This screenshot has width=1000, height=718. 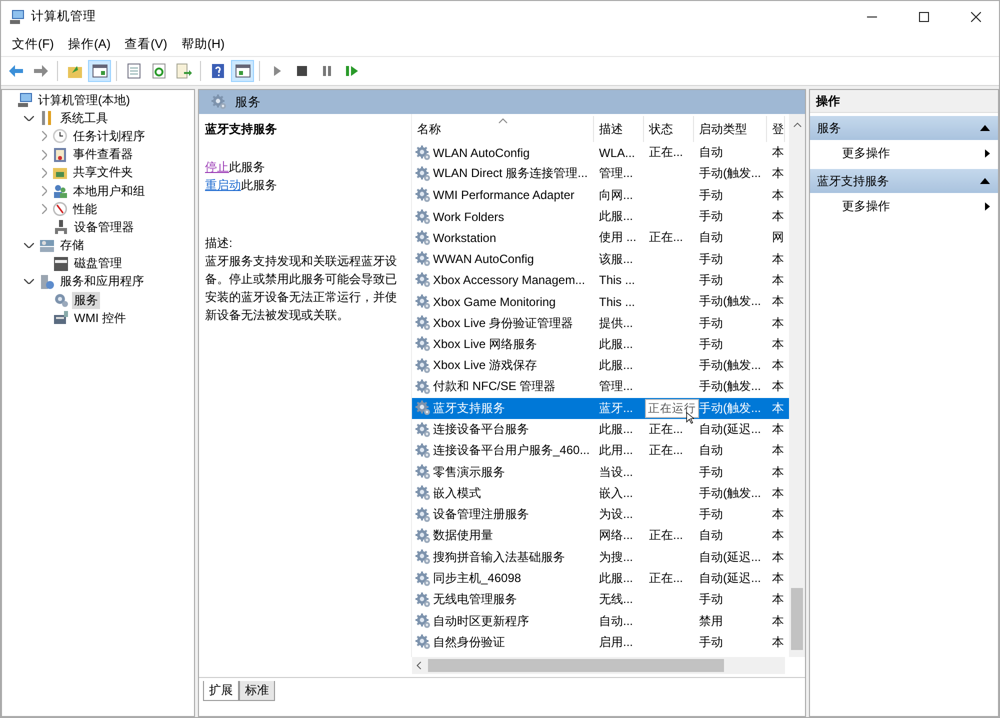 I want to click on event-log-icon, so click(x=60, y=154).